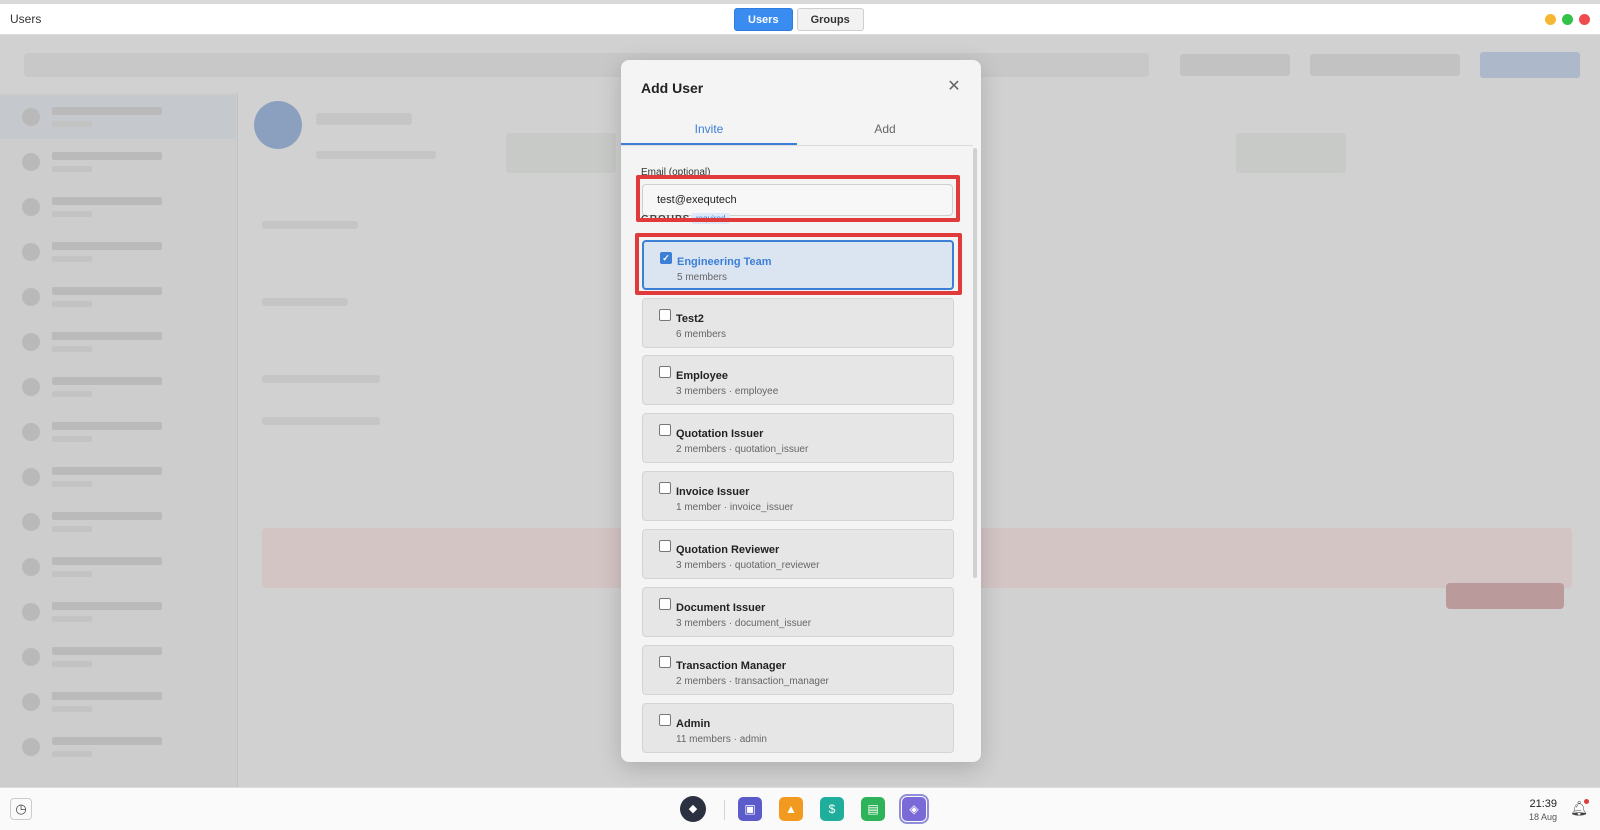 The width and height of the screenshot is (1600, 830). Describe the element at coordinates (791, 809) in the screenshot. I see `modules-app-icon: ▲` at that location.